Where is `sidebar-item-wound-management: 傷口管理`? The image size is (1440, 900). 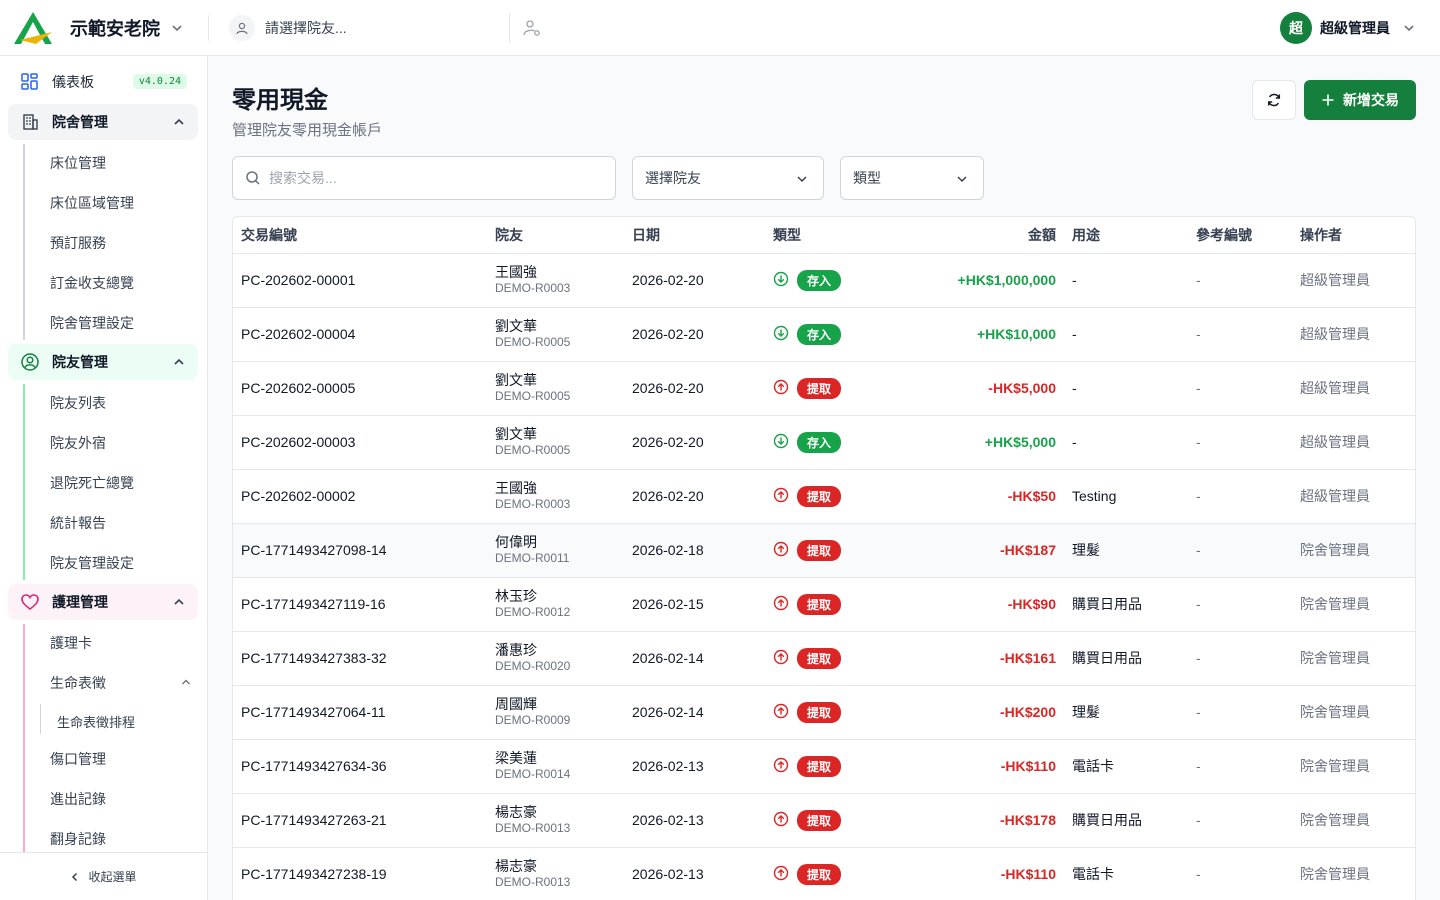 sidebar-item-wound-management: 傷口管理 is located at coordinates (78, 759).